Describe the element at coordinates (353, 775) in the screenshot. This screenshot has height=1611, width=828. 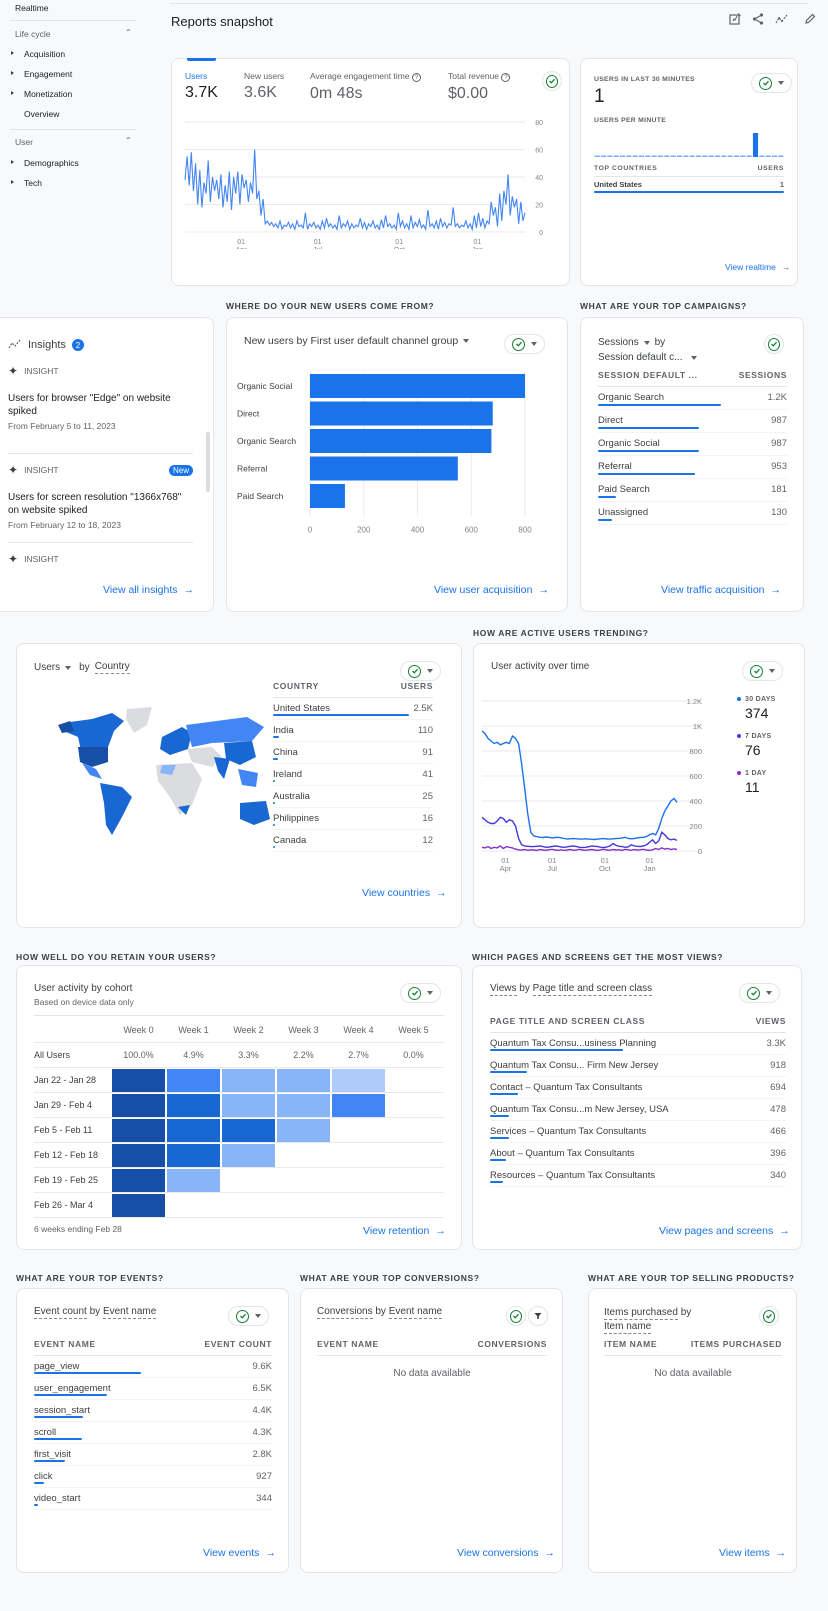
I see `table-row: Ireland 41` at that location.